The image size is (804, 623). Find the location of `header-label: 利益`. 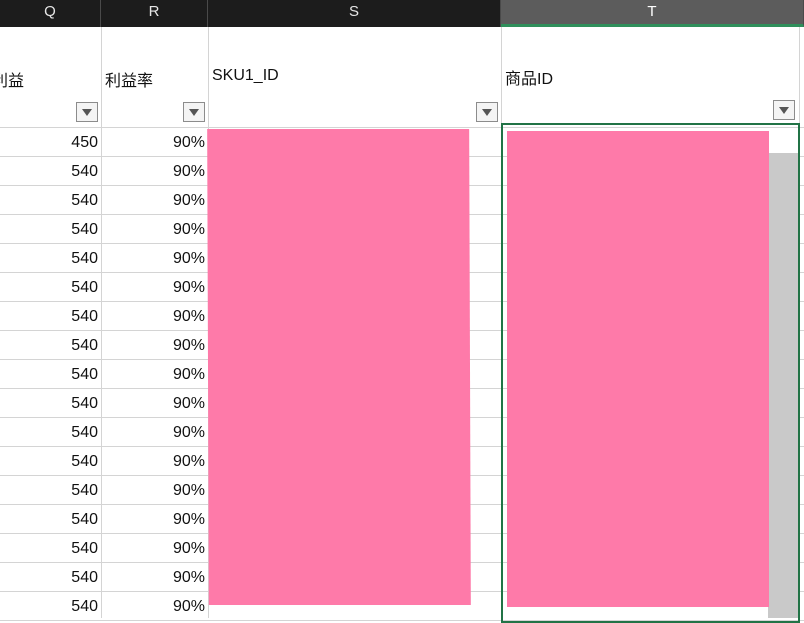

header-label: 利益 is located at coordinates (12, 81).